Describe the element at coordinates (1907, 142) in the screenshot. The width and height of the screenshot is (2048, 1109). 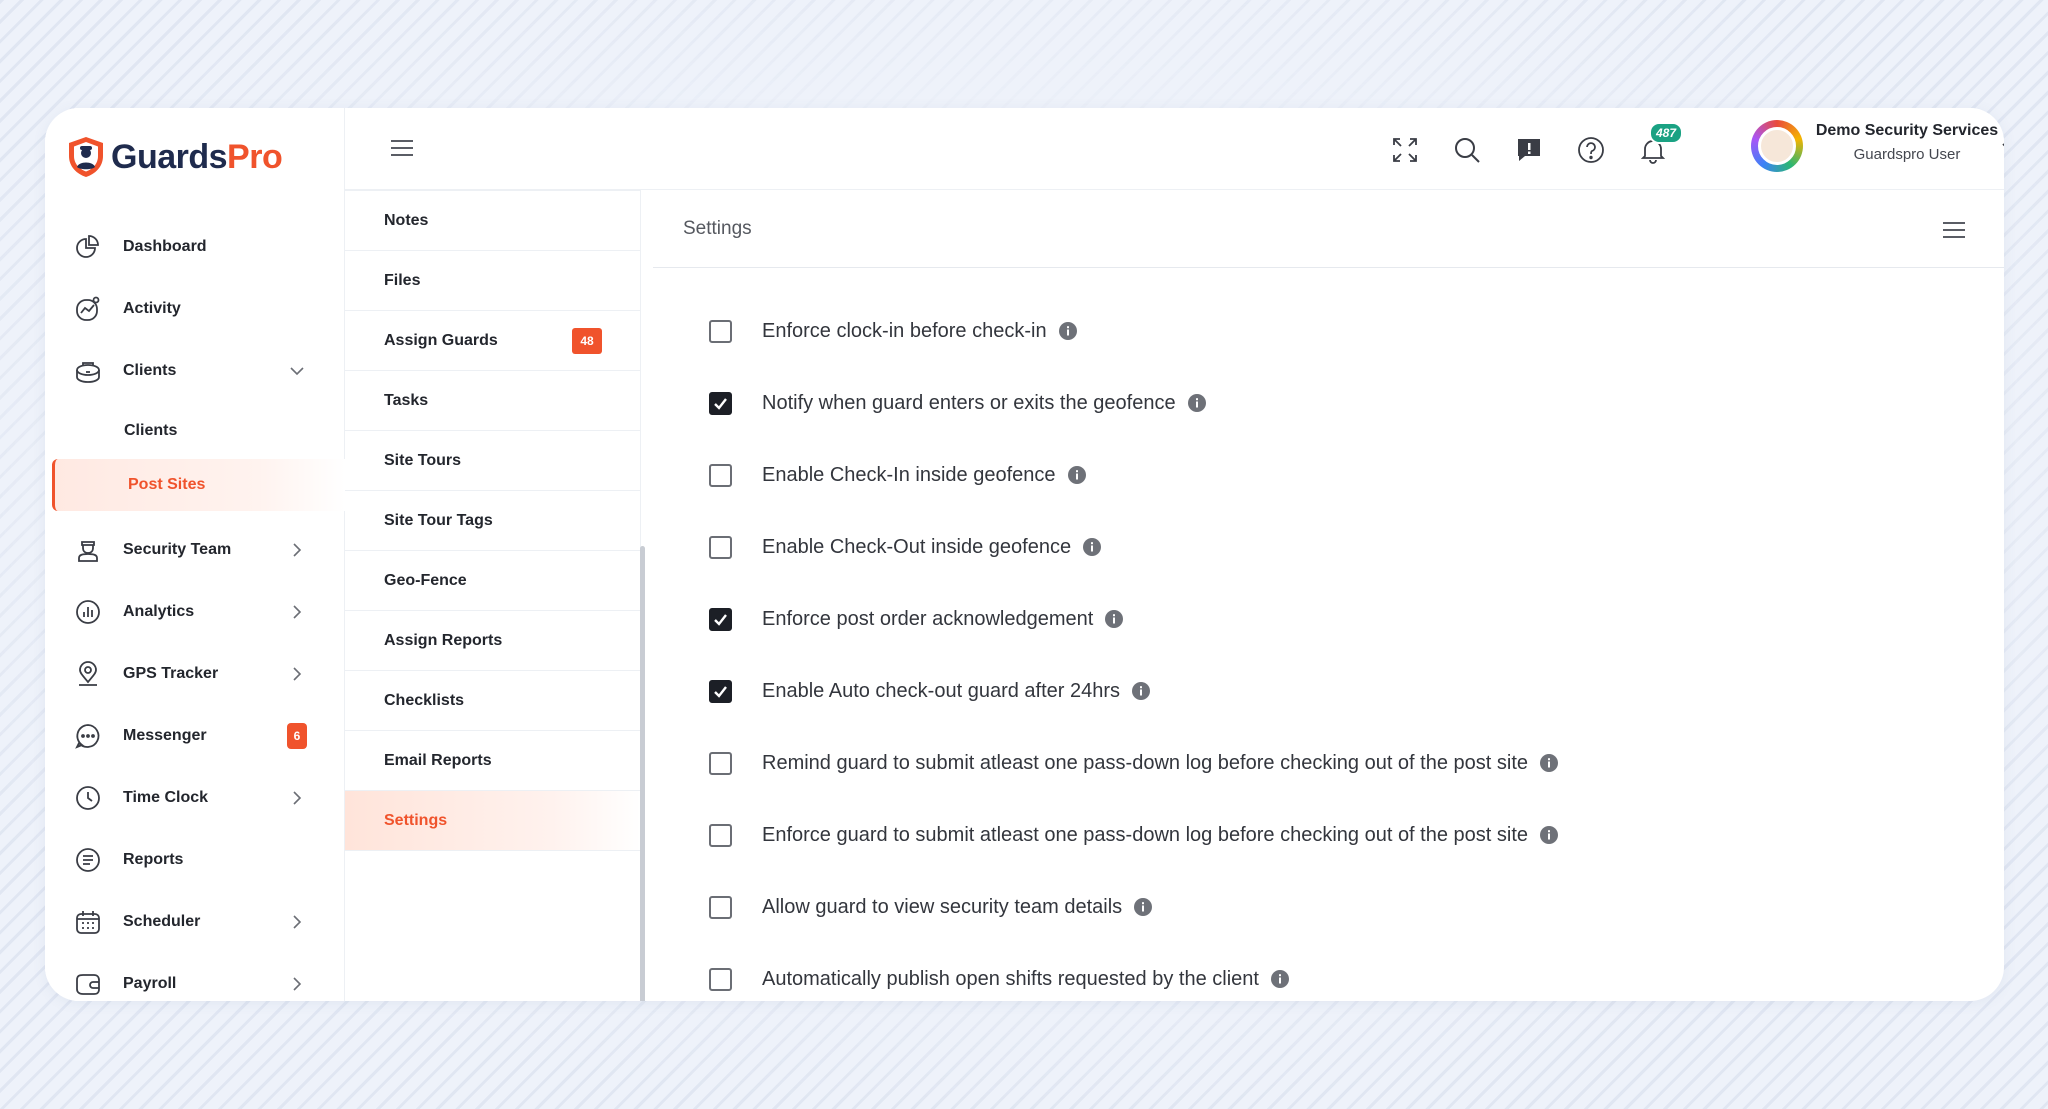
I see `user-menu: Demo Security Services Guardspro User` at that location.